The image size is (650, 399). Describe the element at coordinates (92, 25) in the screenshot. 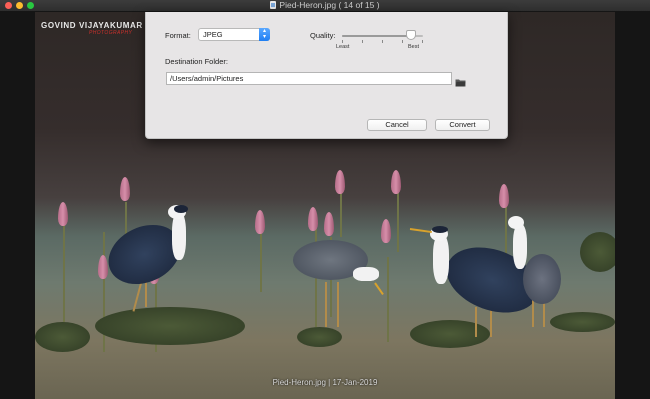

I see `watermark-name: GOVIND VIJAYAKUMAR` at that location.